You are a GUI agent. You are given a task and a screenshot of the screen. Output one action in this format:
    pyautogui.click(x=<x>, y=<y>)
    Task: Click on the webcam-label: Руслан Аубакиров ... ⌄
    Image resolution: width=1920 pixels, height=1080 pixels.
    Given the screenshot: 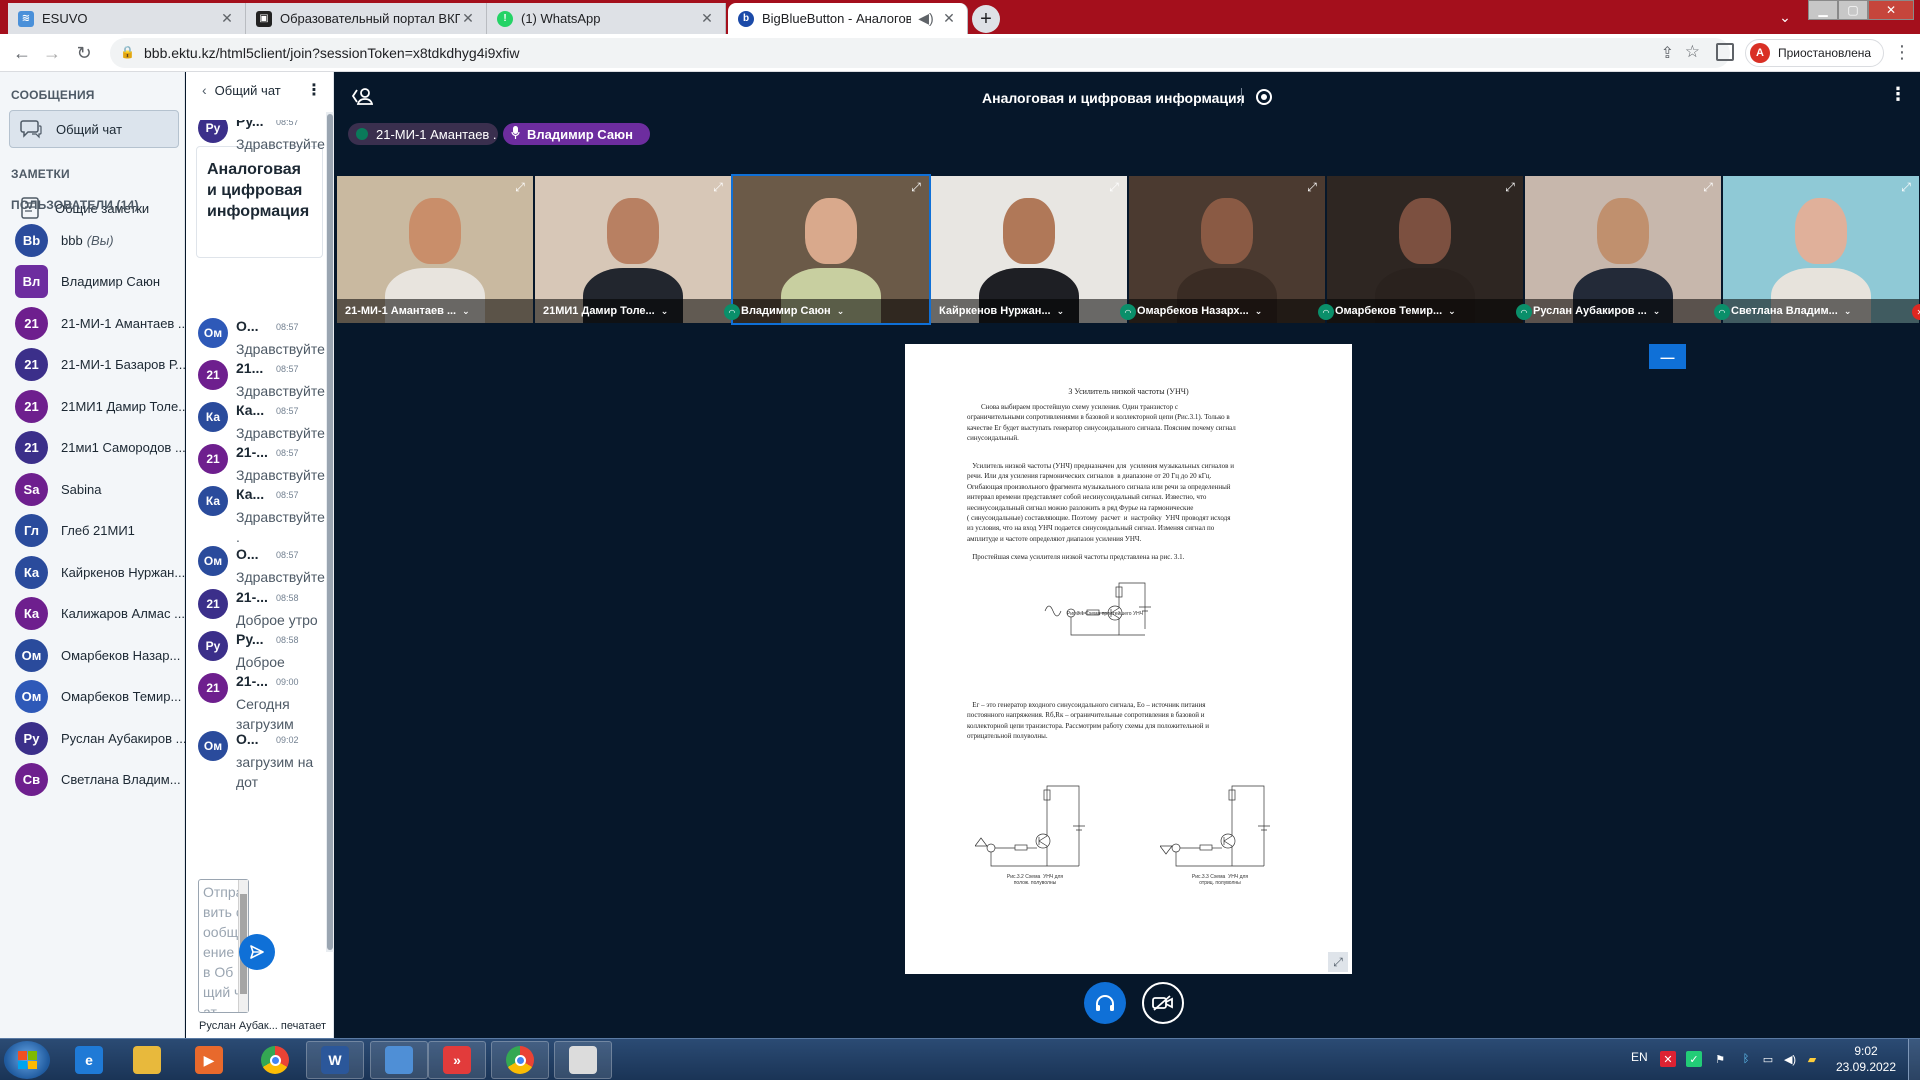 What is the action you would take?
    pyautogui.click(x=1623, y=311)
    